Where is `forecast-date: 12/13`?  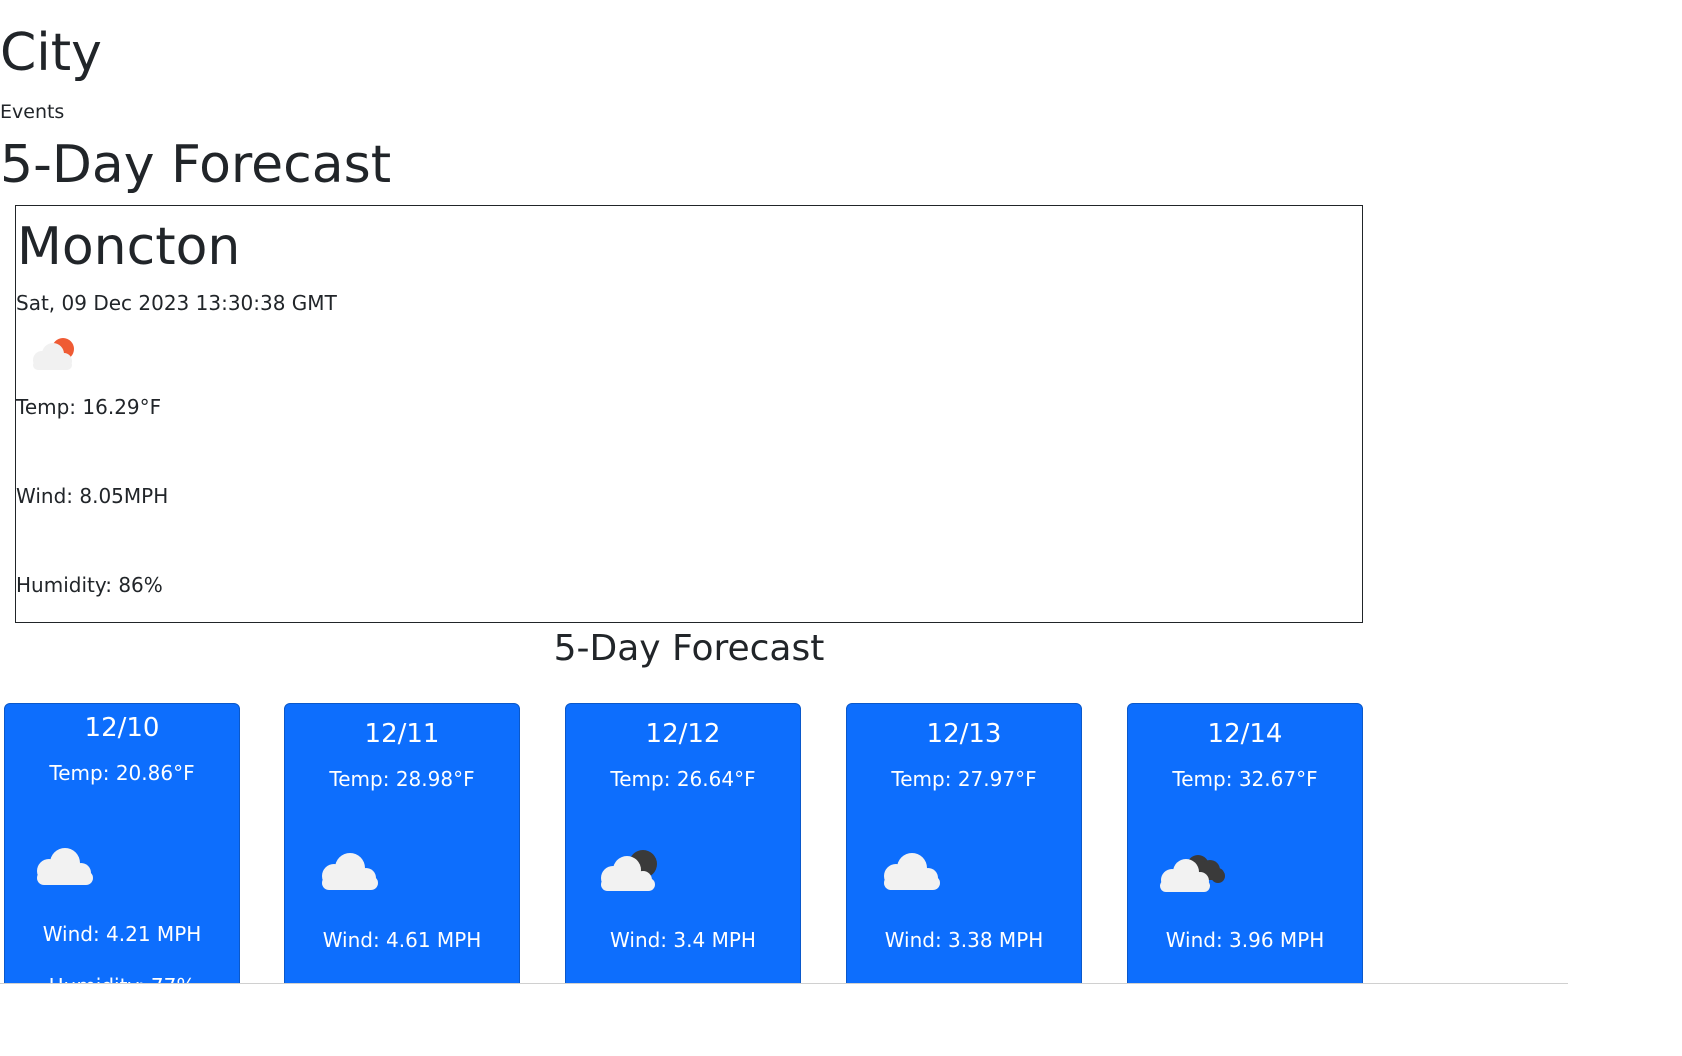
forecast-date: 12/13 is located at coordinates (964, 734).